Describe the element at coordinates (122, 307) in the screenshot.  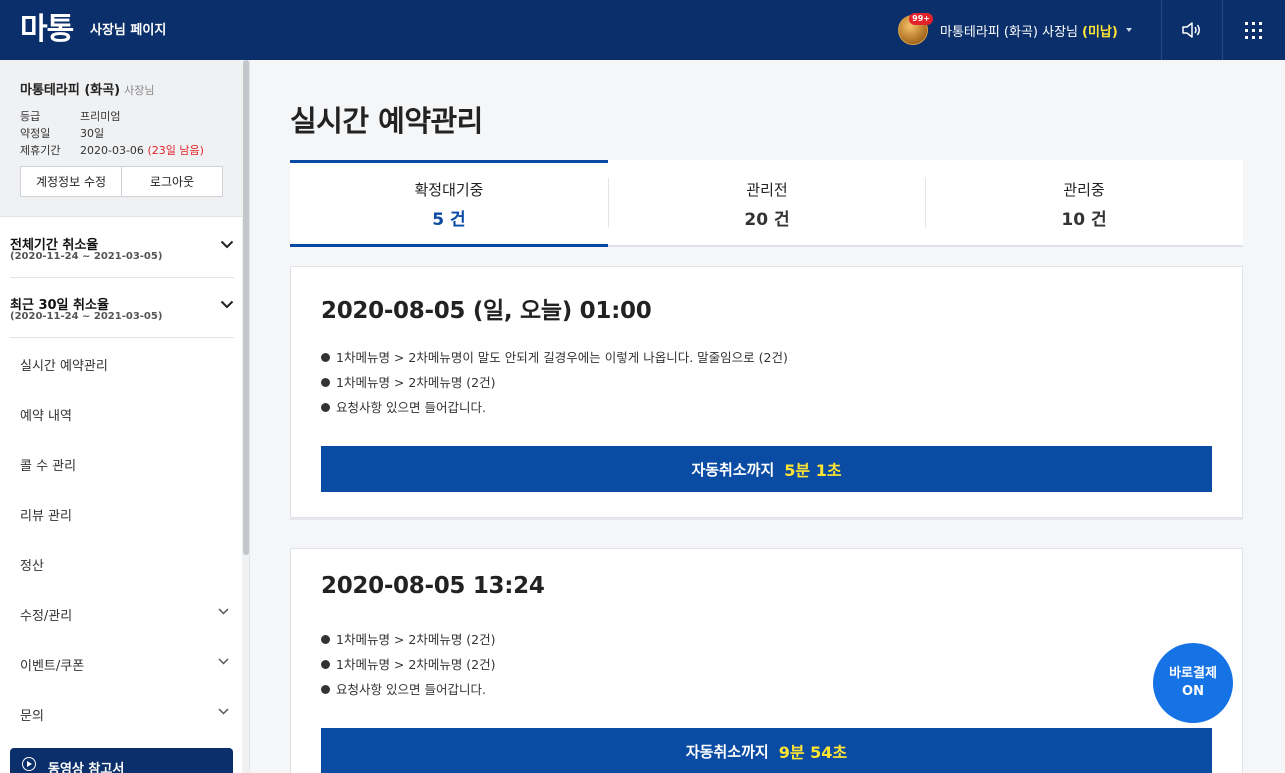
I see `cancel-rate-30days: 최근 30일 취소율 (2020-11-24 ~ 2021-03-05)` at that location.